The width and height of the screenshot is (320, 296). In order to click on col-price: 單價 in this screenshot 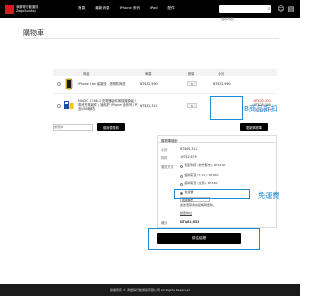, I will do `click(148, 73)`.